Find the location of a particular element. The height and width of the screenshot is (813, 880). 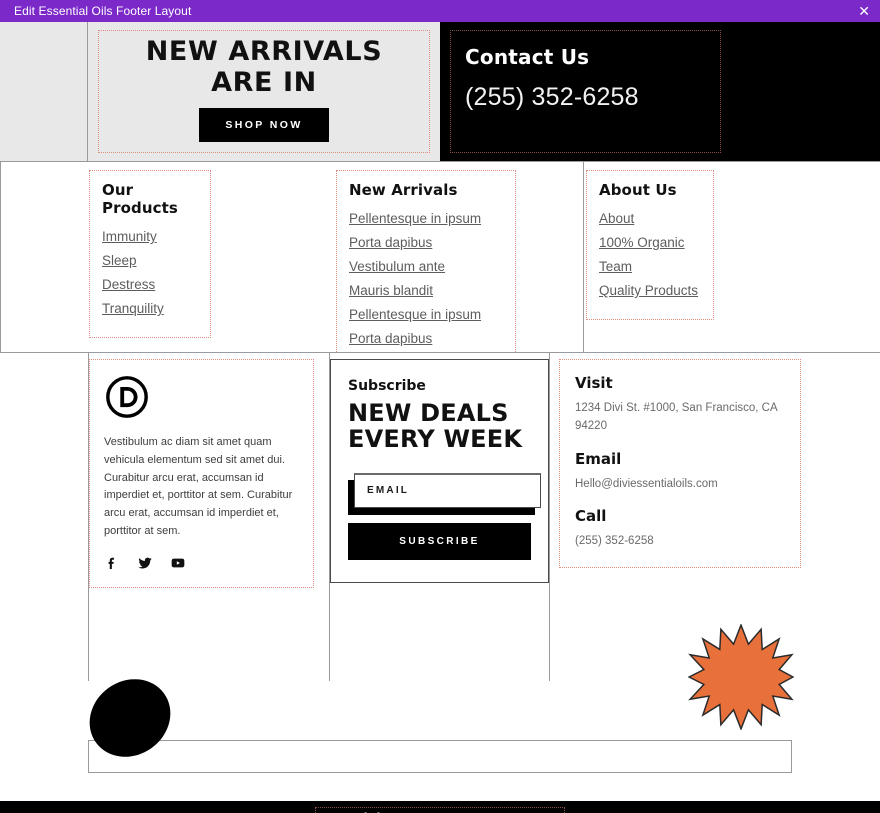

link-column-heading: About Us is located at coordinates (638, 190).